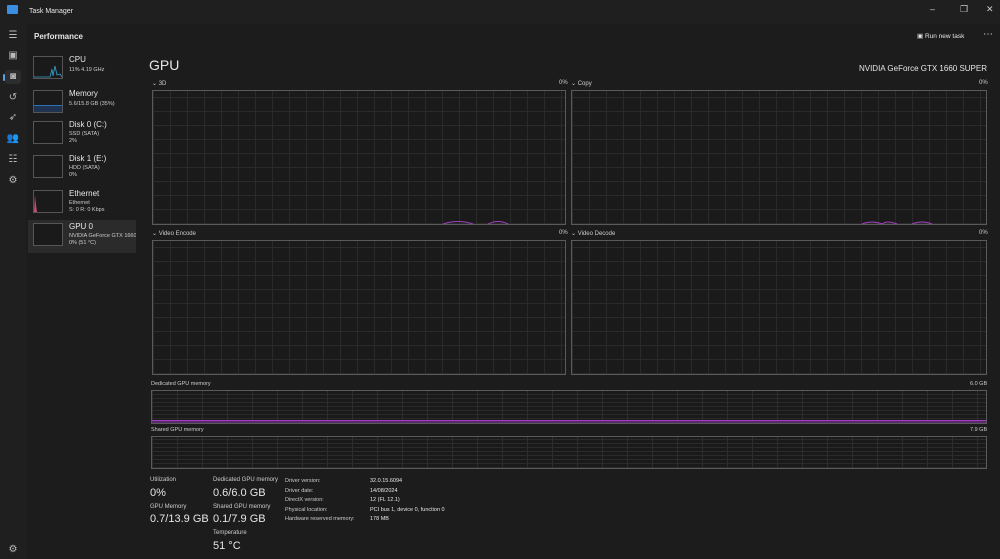 The image size is (1000, 559). What do you see at coordinates (779, 157) in the screenshot?
I see `engine-copy-graph` at bounding box center [779, 157].